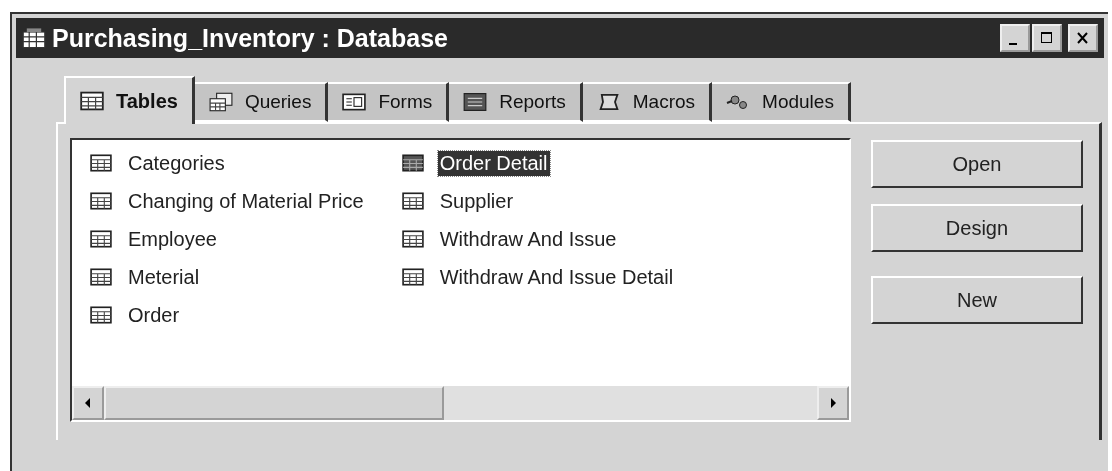 This screenshot has width=1112, height=471. What do you see at coordinates (154, 315) in the screenshot?
I see `list-item: Order` at bounding box center [154, 315].